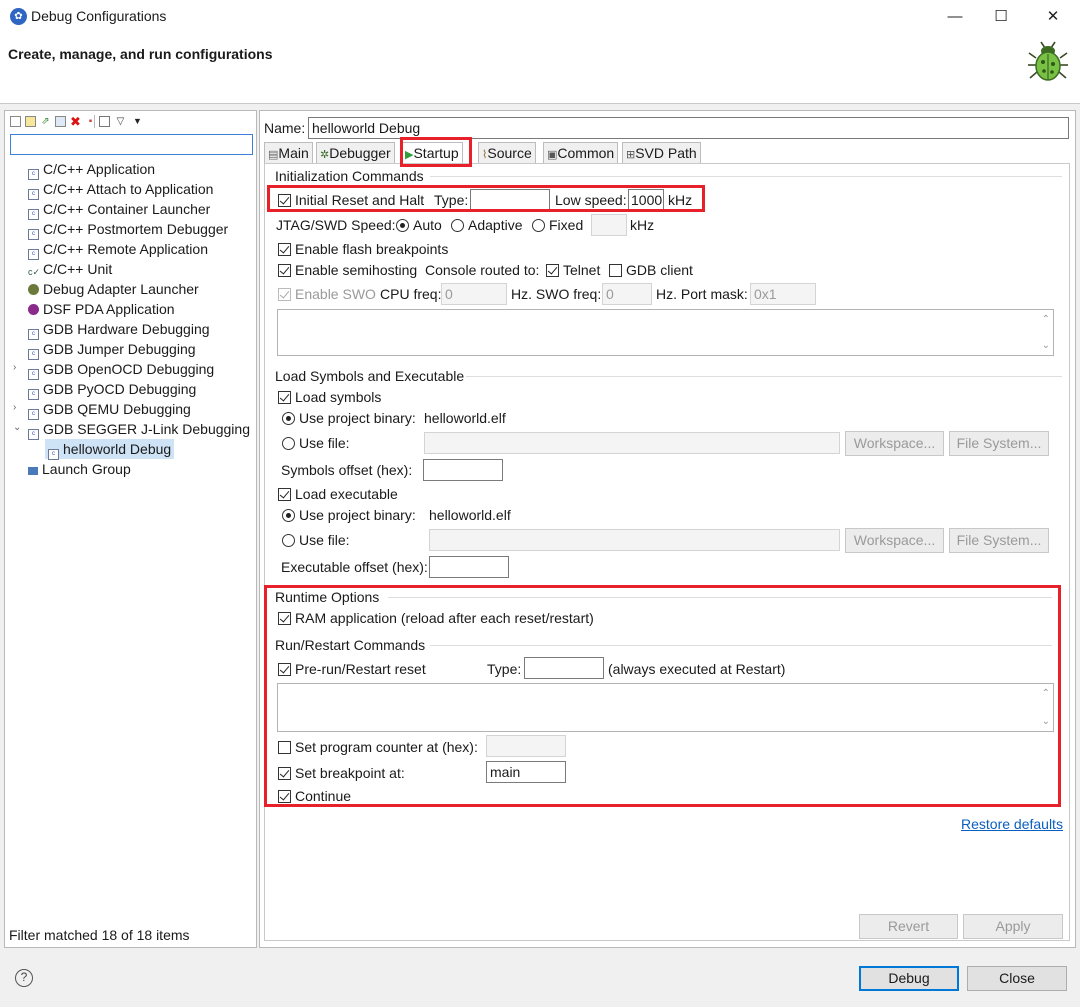 This screenshot has height=1007, width=1080. What do you see at coordinates (113, 289) in the screenshot?
I see `tree-item-debug-adapter: Debug Adapter Launcher` at bounding box center [113, 289].